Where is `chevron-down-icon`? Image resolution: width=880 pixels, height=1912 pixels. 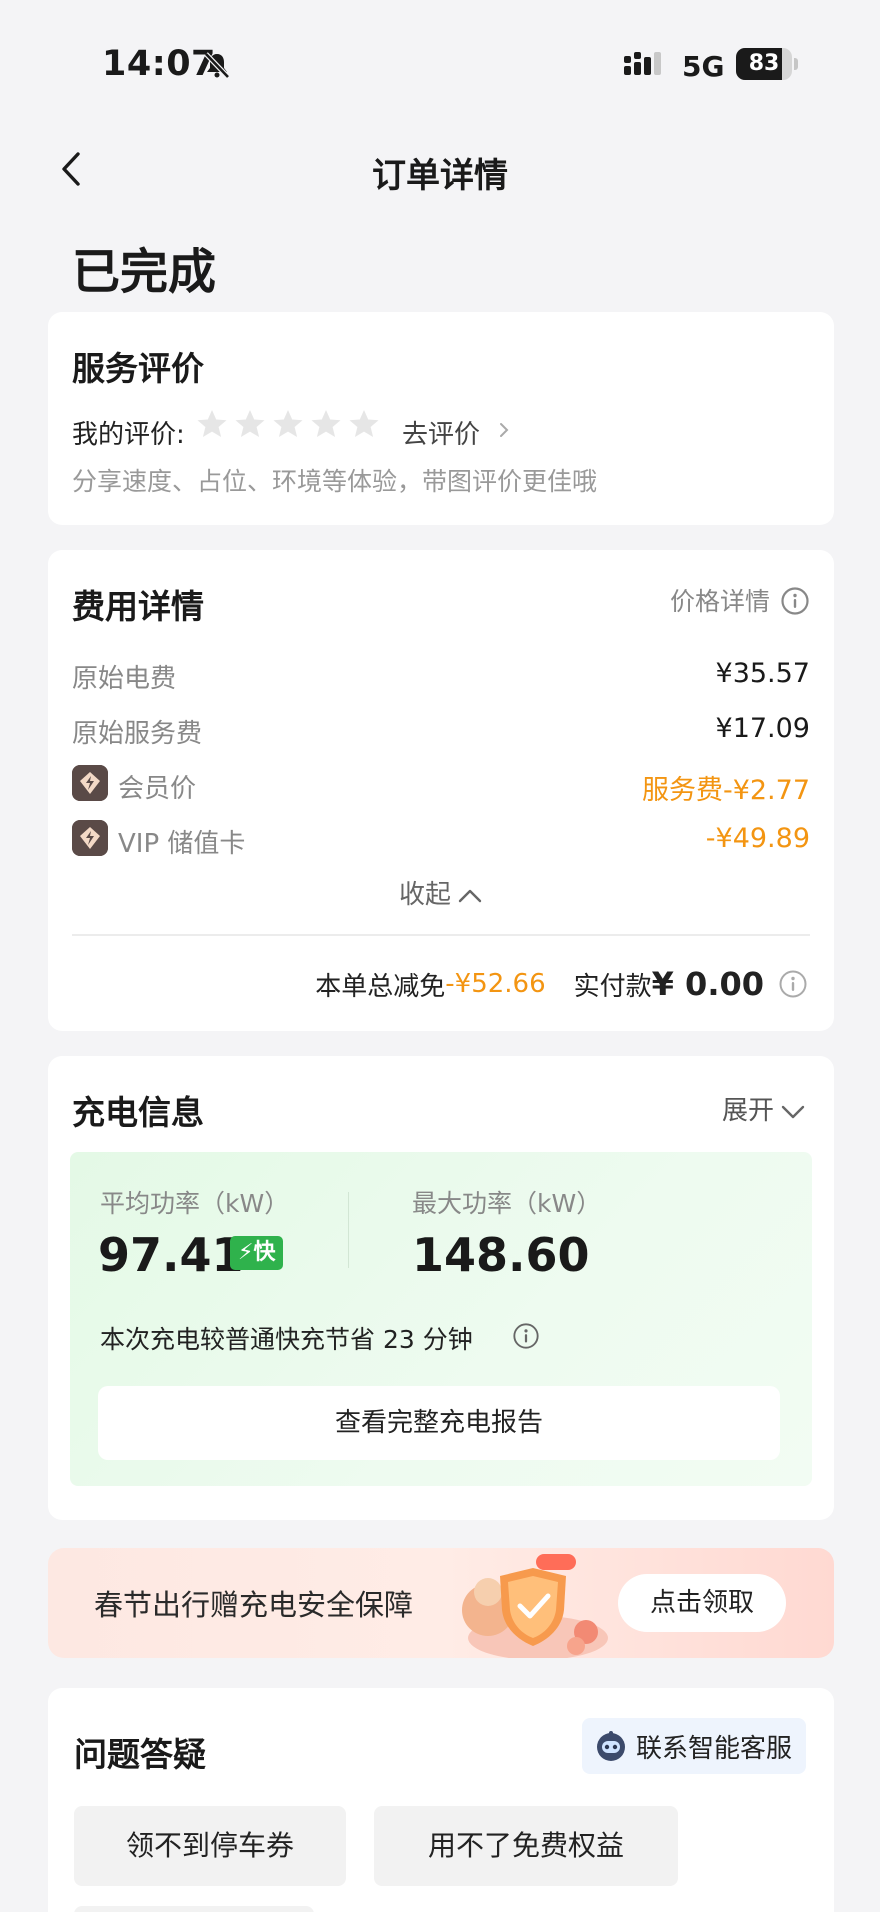
chevron-down-icon is located at coordinates (793, 1111).